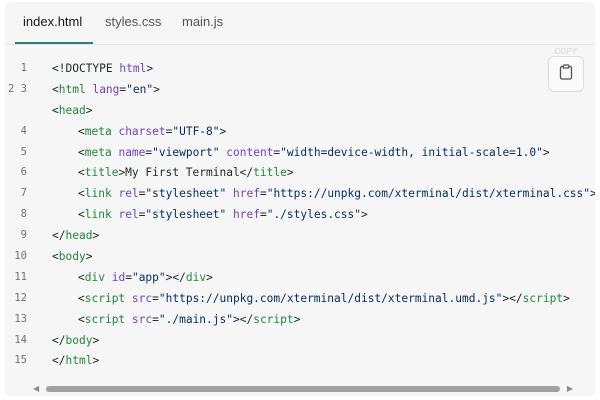 The image size is (600, 400). I want to click on code-token: "app", so click(148, 277).